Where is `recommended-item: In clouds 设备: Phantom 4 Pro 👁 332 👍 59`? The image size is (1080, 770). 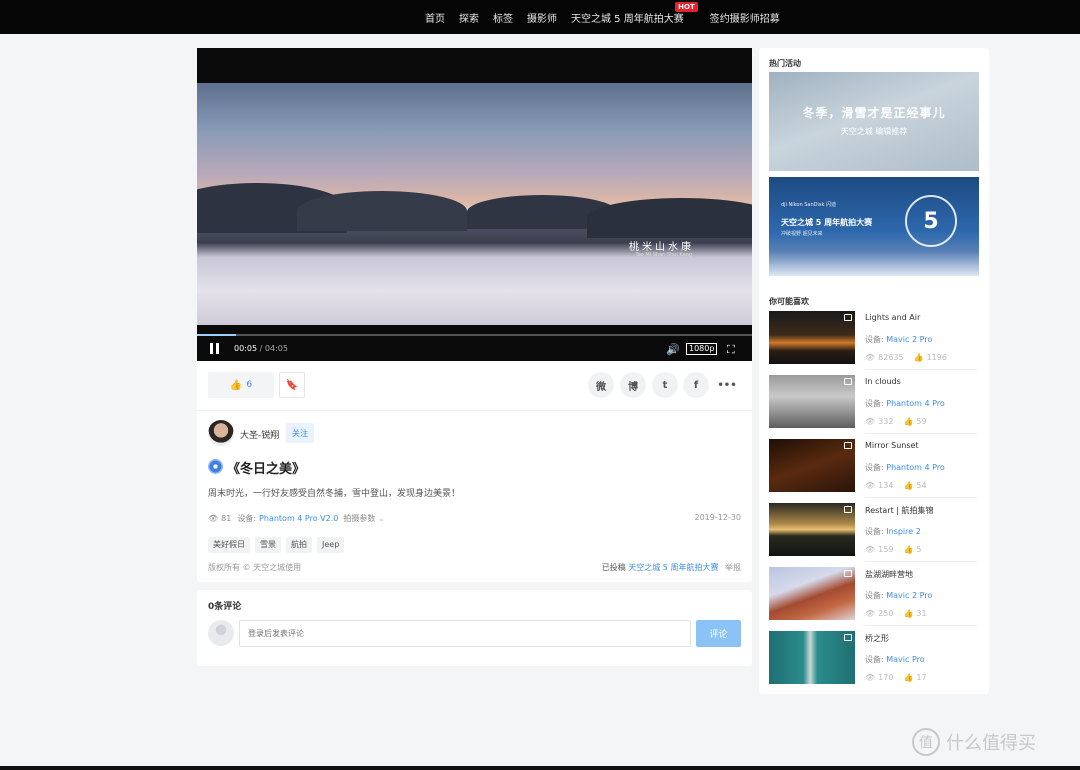 recommended-item: In clouds 设备: Phantom 4 Pro 👁 332 👍 59 is located at coordinates (874, 407).